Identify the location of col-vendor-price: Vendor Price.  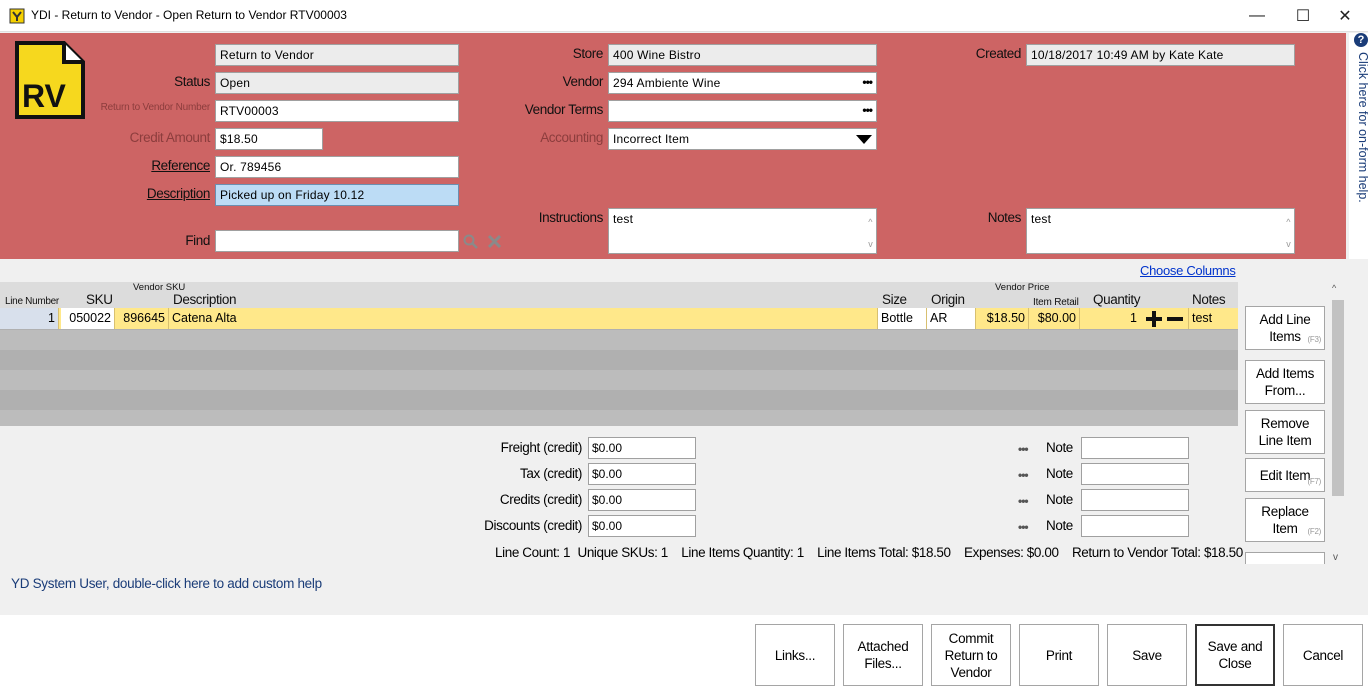
(1022, 288).